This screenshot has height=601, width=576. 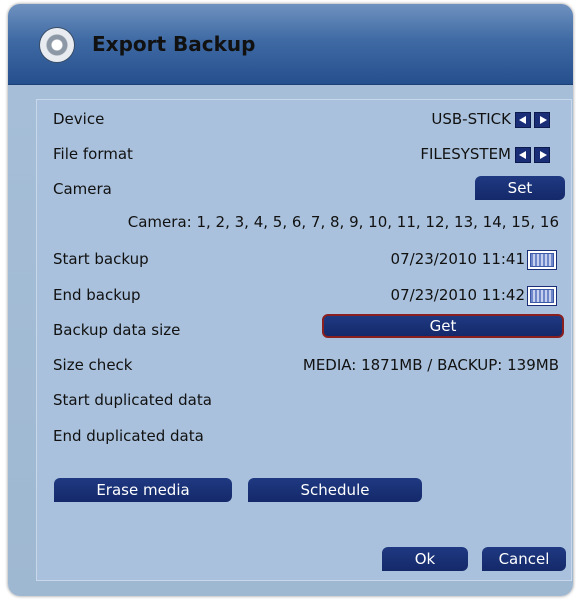 I want to click on ok-button: Ok, so click(x=425, y=559).